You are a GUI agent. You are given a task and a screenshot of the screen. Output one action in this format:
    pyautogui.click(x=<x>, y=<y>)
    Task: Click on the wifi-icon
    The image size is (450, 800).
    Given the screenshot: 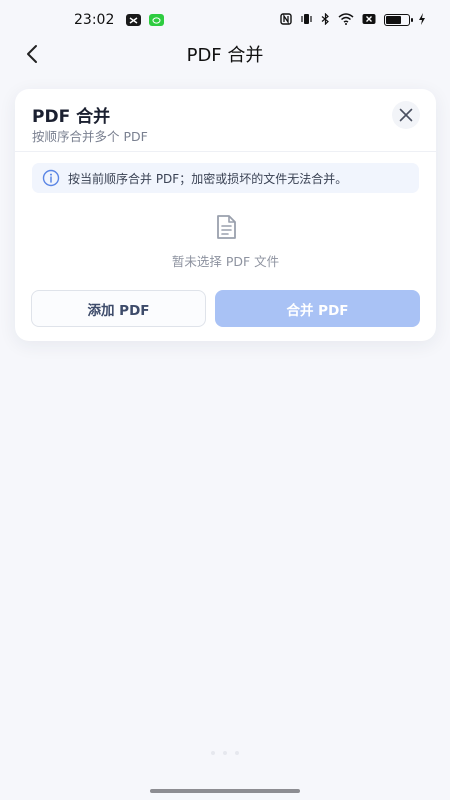 What is the action you would take?
    pyautogui.click(x=346, y=20)
    